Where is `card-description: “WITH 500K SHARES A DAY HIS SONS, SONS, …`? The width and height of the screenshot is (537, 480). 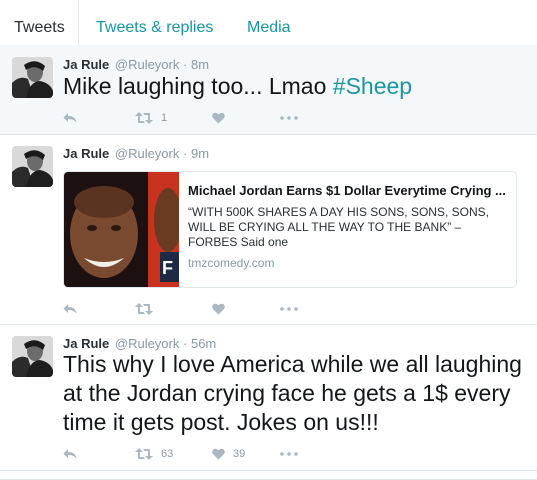
card-description: “WITH 500K SHARES A DAY HIS SONS, SONS, … is located at coordinates (338, 227).